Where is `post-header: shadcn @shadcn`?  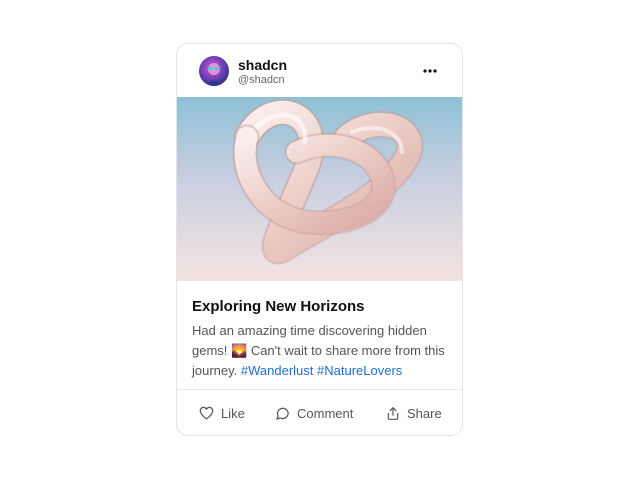
post-header: shadcn @shadcn is located at coordinates (319, 70).